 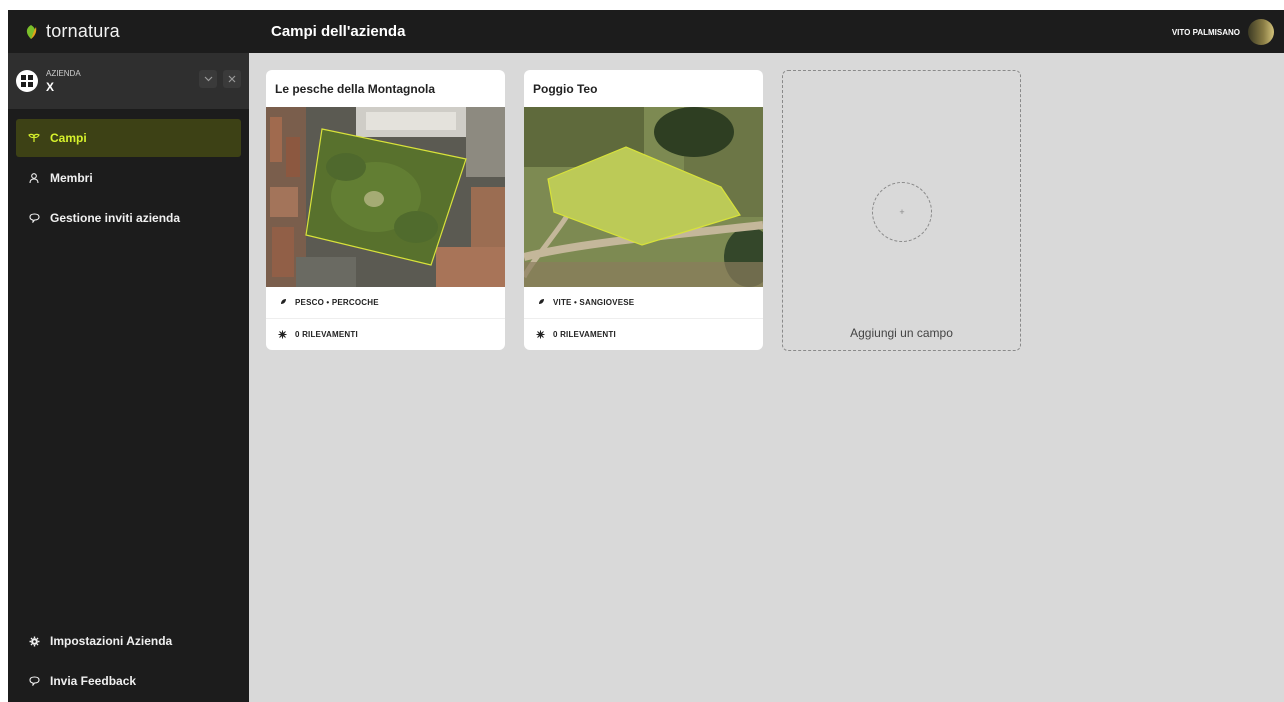 I want to click on add-field-label: Aggiungi un campo, so click(x=901, y=333).